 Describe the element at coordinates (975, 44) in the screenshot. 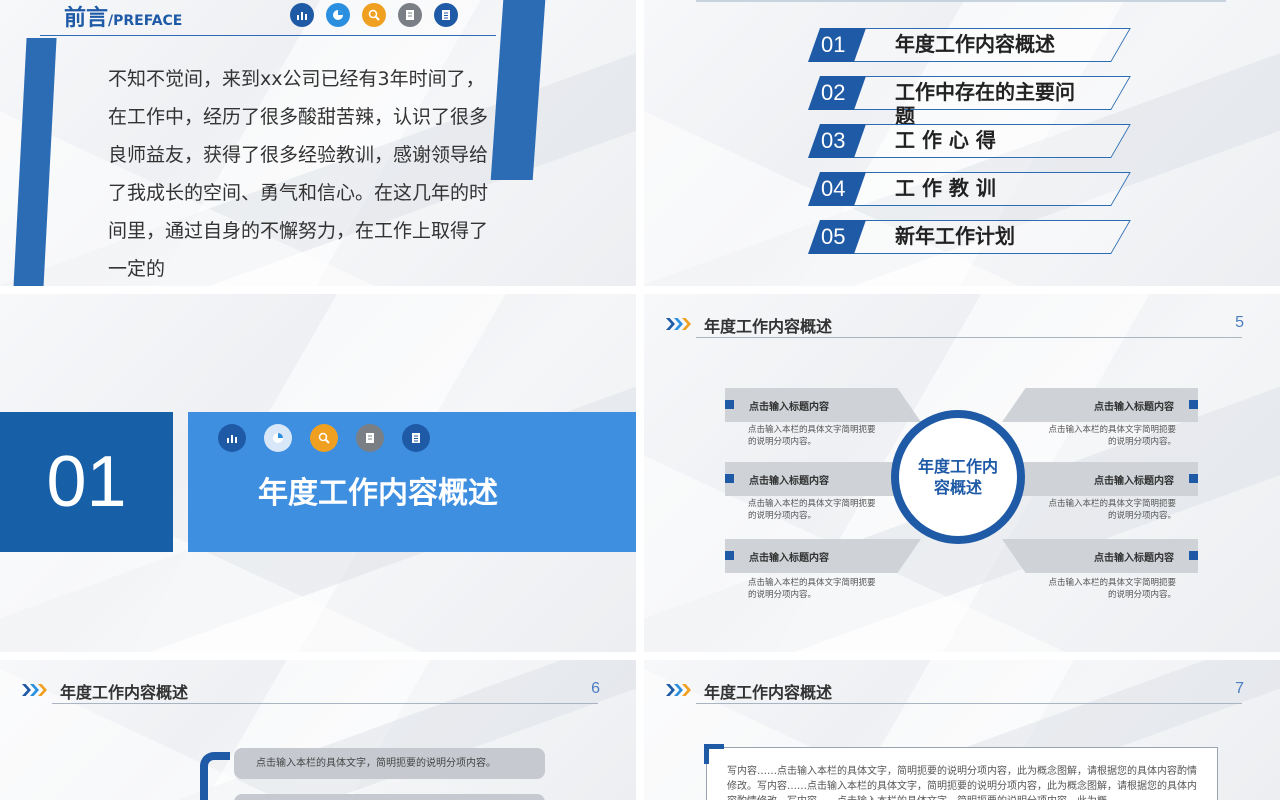

I see `toc-label: 年度工作内容概述` at that location.